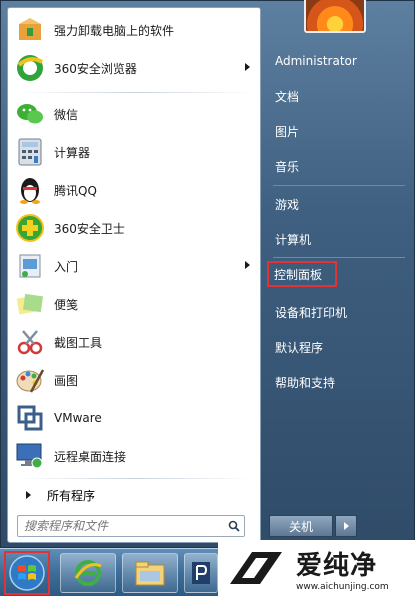  Describe the element at coordinates (89, 228) in the screenshot. I see `program-label: 360安全卫士` at that location.